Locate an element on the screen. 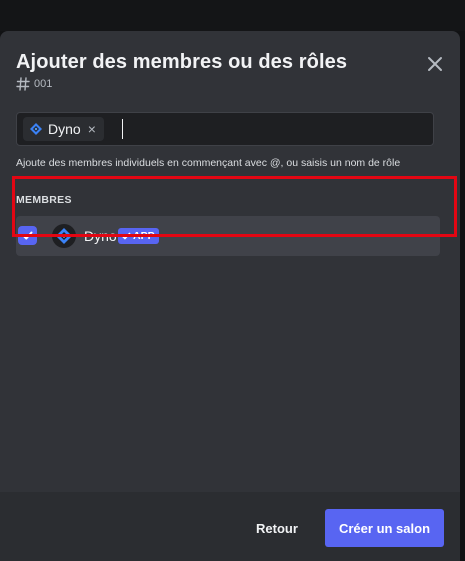 The height and width of the screenshot is (561, 465). modal-footer: Retour Créer un salon is located at coordinates (230, 526).